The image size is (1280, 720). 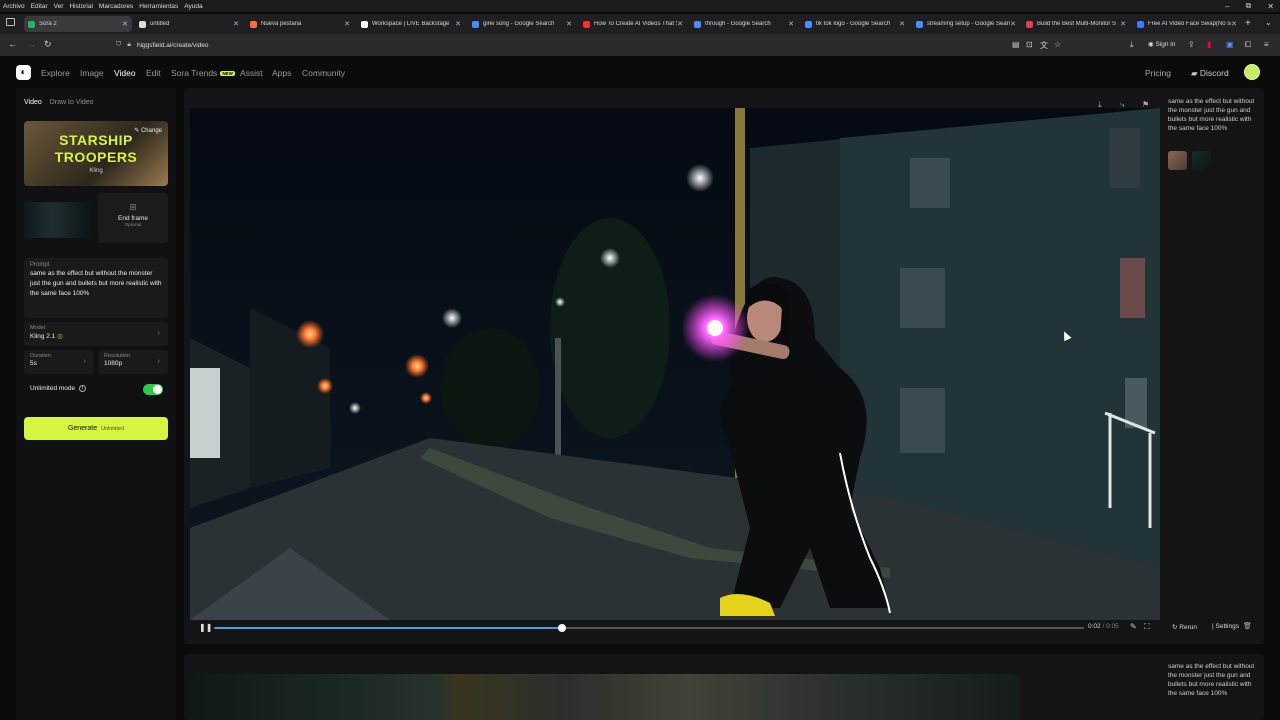 I want to click on rerun-button: ↻ Rerun, so click(x=1184, y=627).